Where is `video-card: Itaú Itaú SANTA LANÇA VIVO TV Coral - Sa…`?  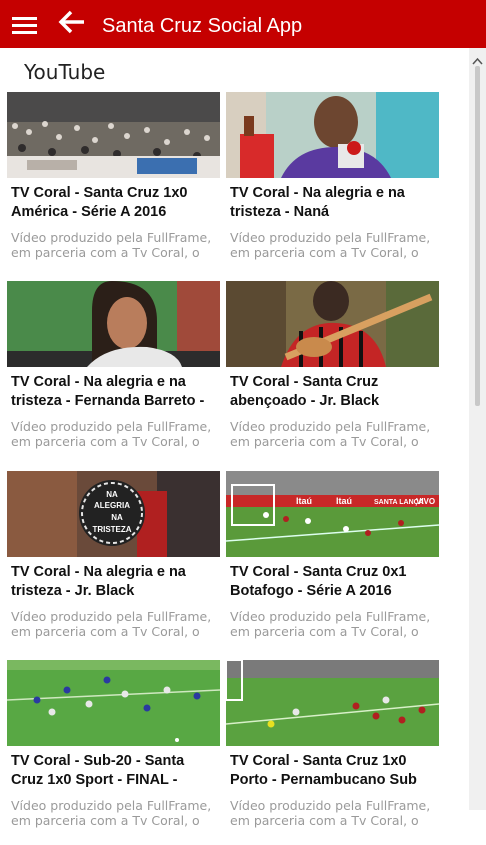
video-card: Itaú Itaú SANTA LANÇA VIVO TV Coral - Sa… is located at coordinates (332, 563).